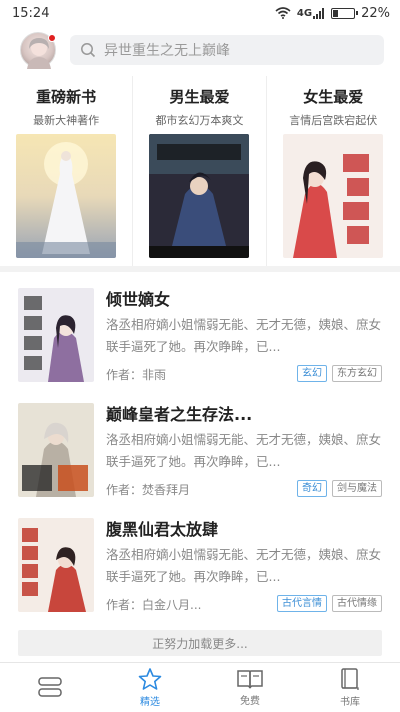  What do you see at coordinates (150, 679) in the screenshot?
I see `star-icon` at bounding box center [150, 679].